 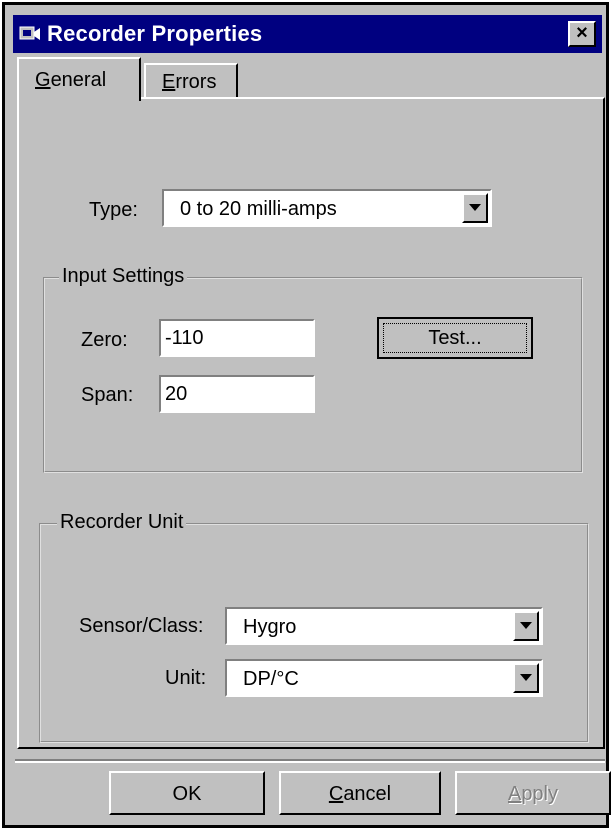 I want to click on zero-input: -110, so click(x=237, y=338).